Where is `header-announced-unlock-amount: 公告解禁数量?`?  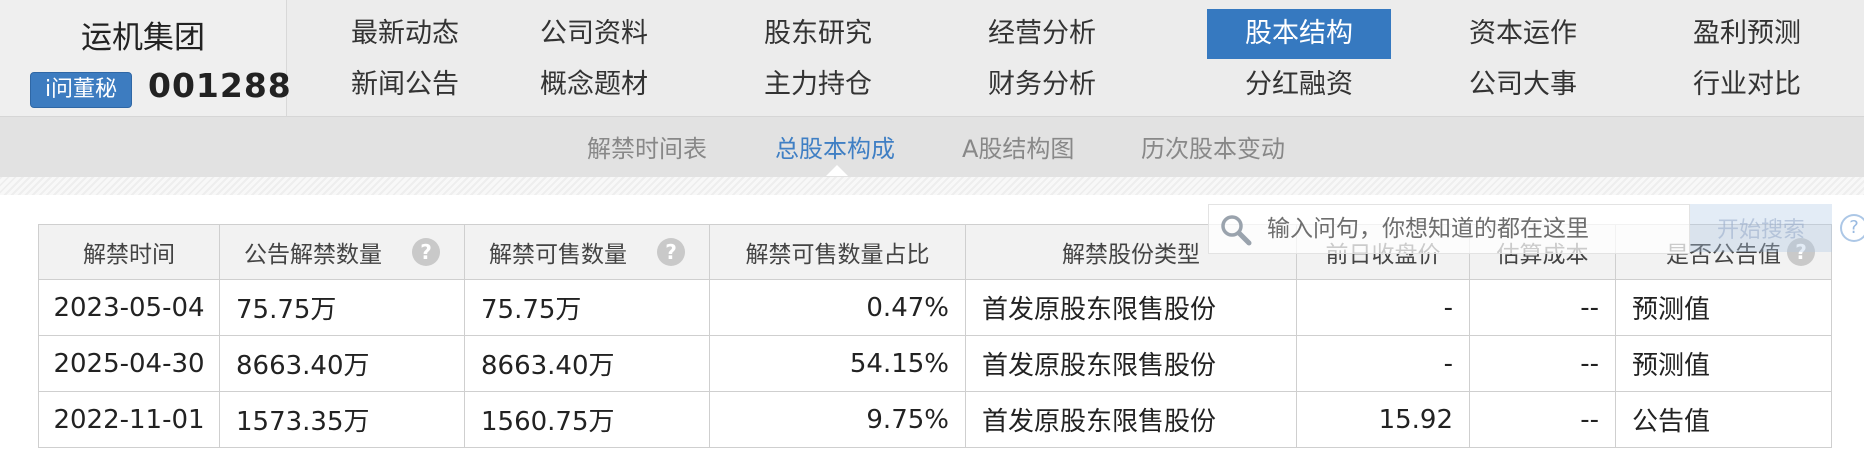
header-announced-unlock-amount: 公告解禁数量? is located at coordinates (342, 252).